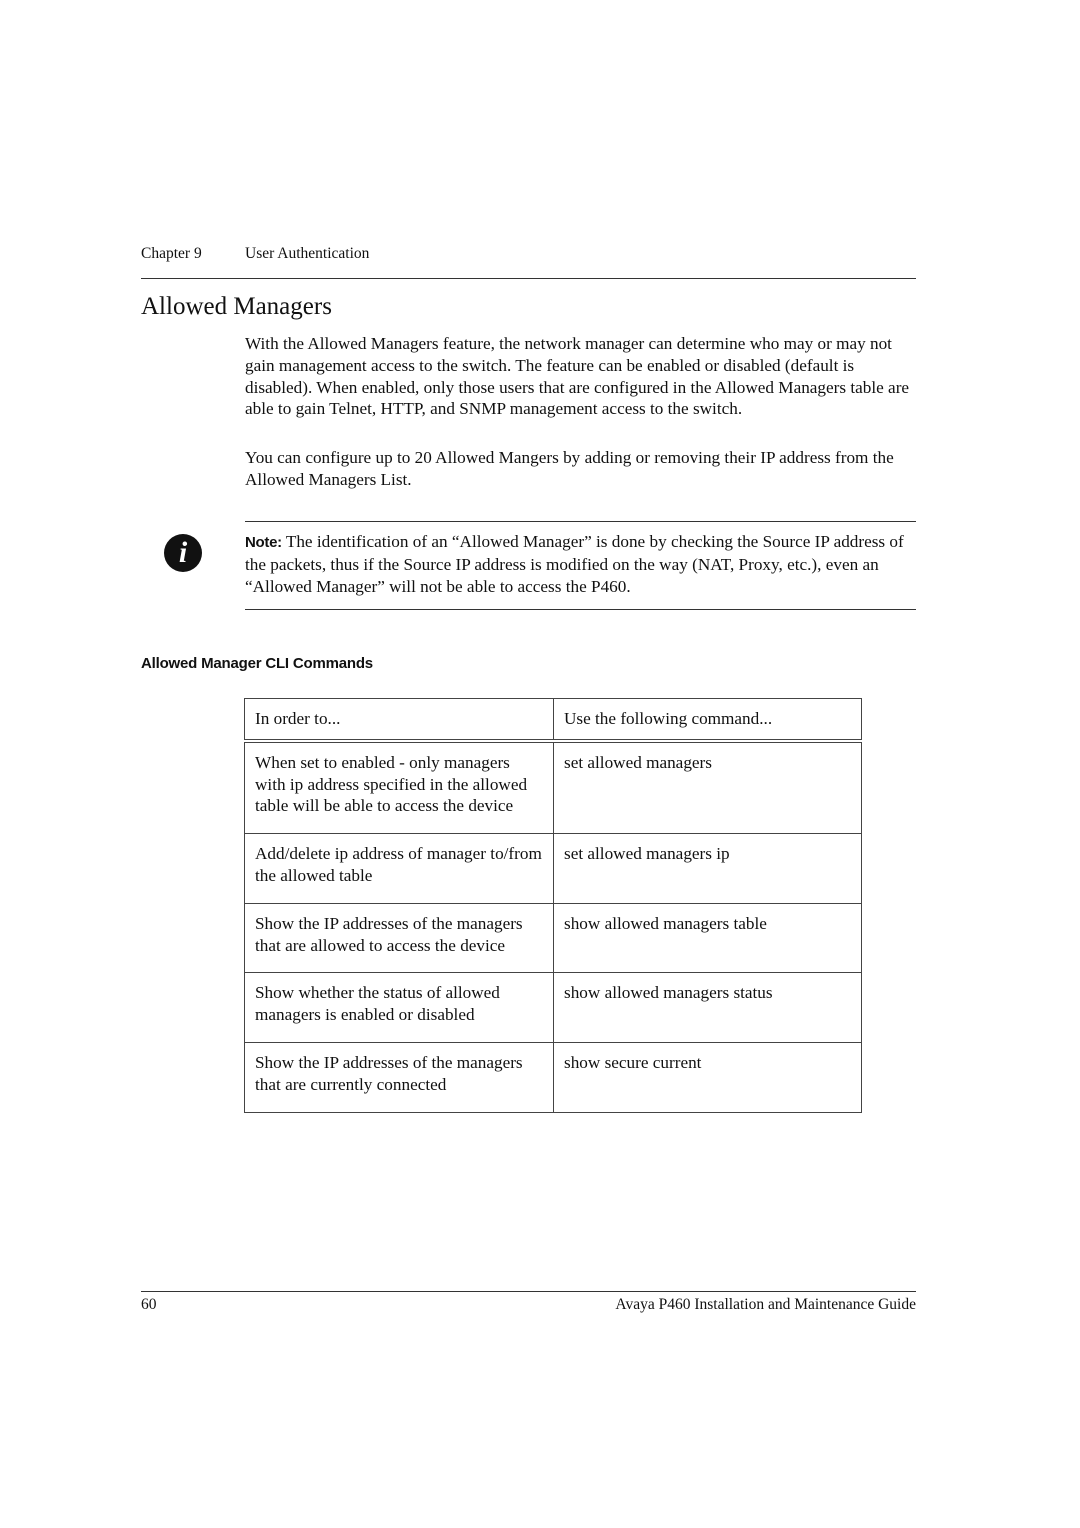 The height and width of the screenshot is (1528, 1080). I want to click on command-cell: show allowed managers status, so click(707, 1007).